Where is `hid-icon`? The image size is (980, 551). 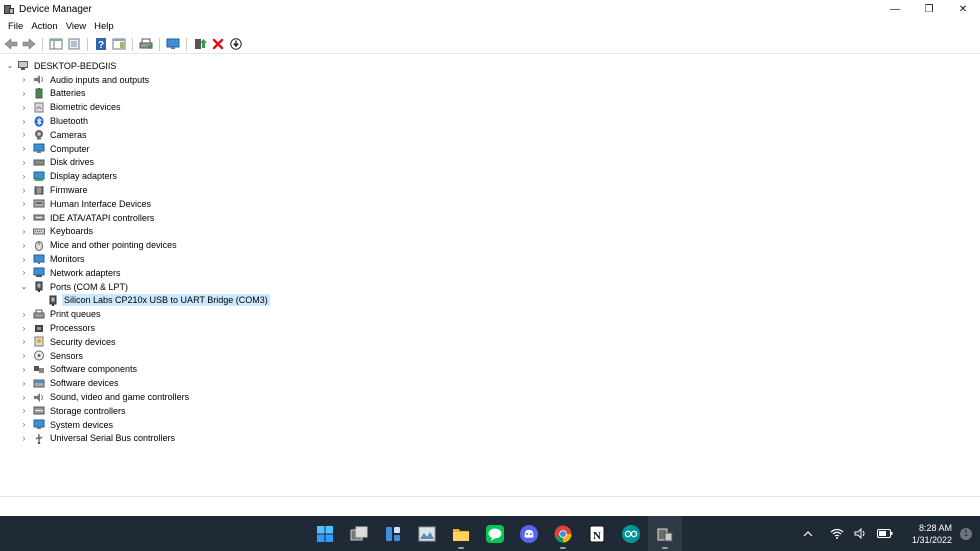
hid-icon is located at coordinates (39, 203).